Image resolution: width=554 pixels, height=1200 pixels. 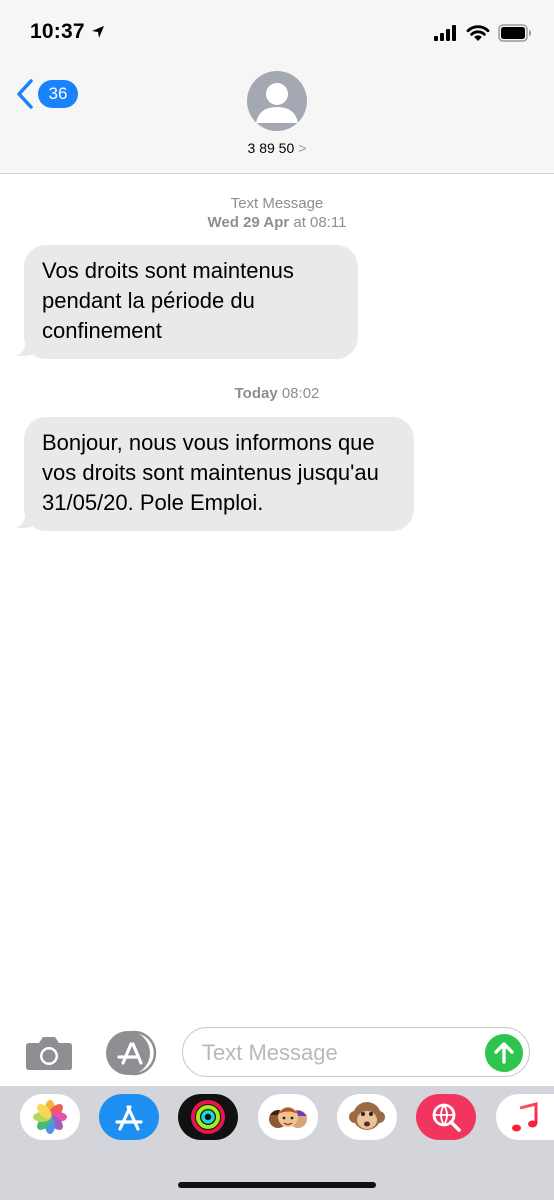 I want to click on status-time: 10:37, so click(x=67, y=32).